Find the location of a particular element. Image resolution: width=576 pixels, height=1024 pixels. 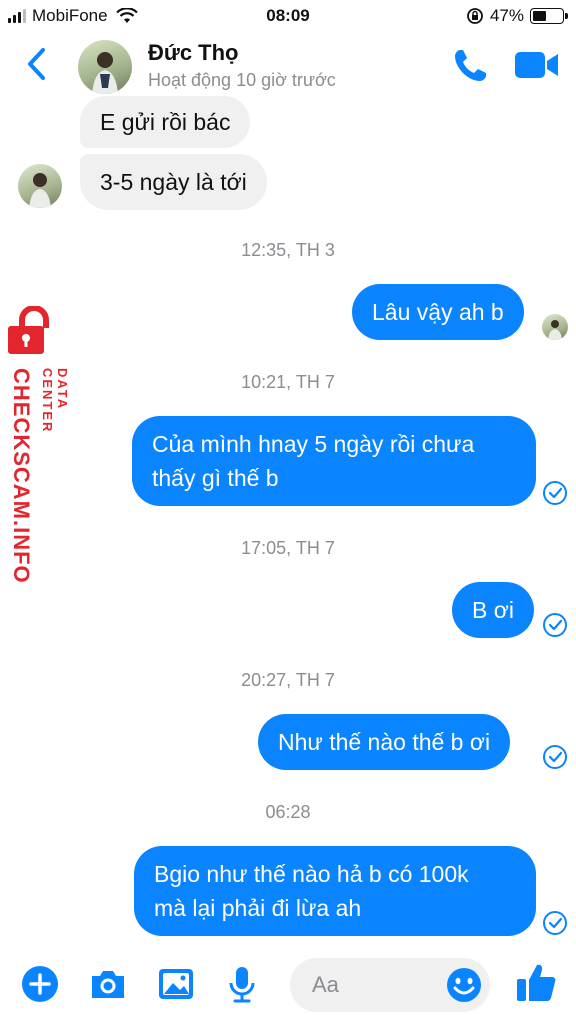

phone-icon is located at coordinates (471, 65).